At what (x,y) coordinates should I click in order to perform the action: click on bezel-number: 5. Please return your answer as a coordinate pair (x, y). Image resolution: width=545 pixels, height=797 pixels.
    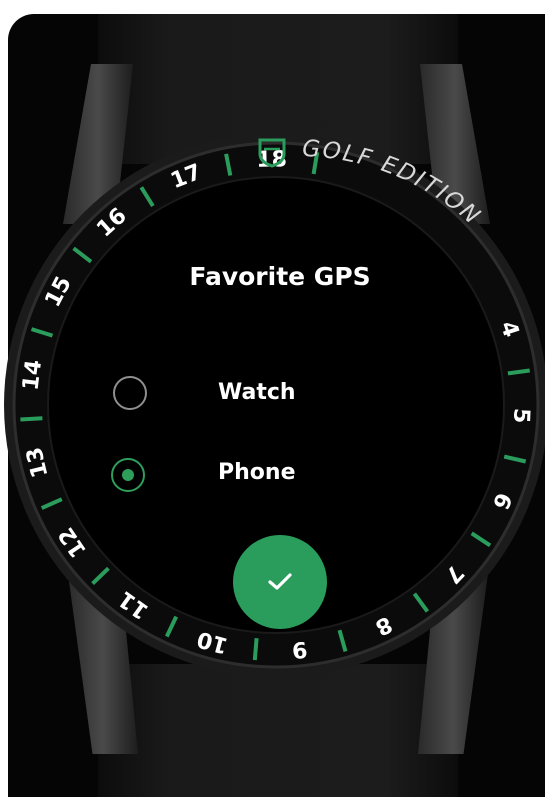
    Looking at the image, I should click on (521, 416).